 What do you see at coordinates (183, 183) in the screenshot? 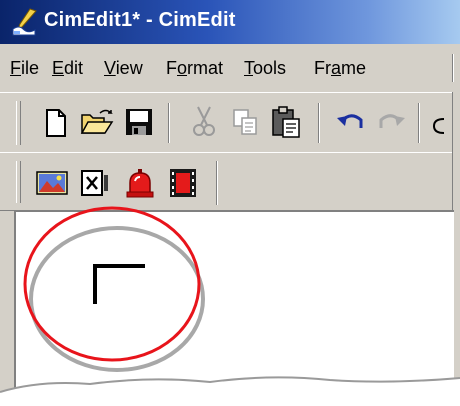
I see `video-object-icon` at bounding box center [183, 183].